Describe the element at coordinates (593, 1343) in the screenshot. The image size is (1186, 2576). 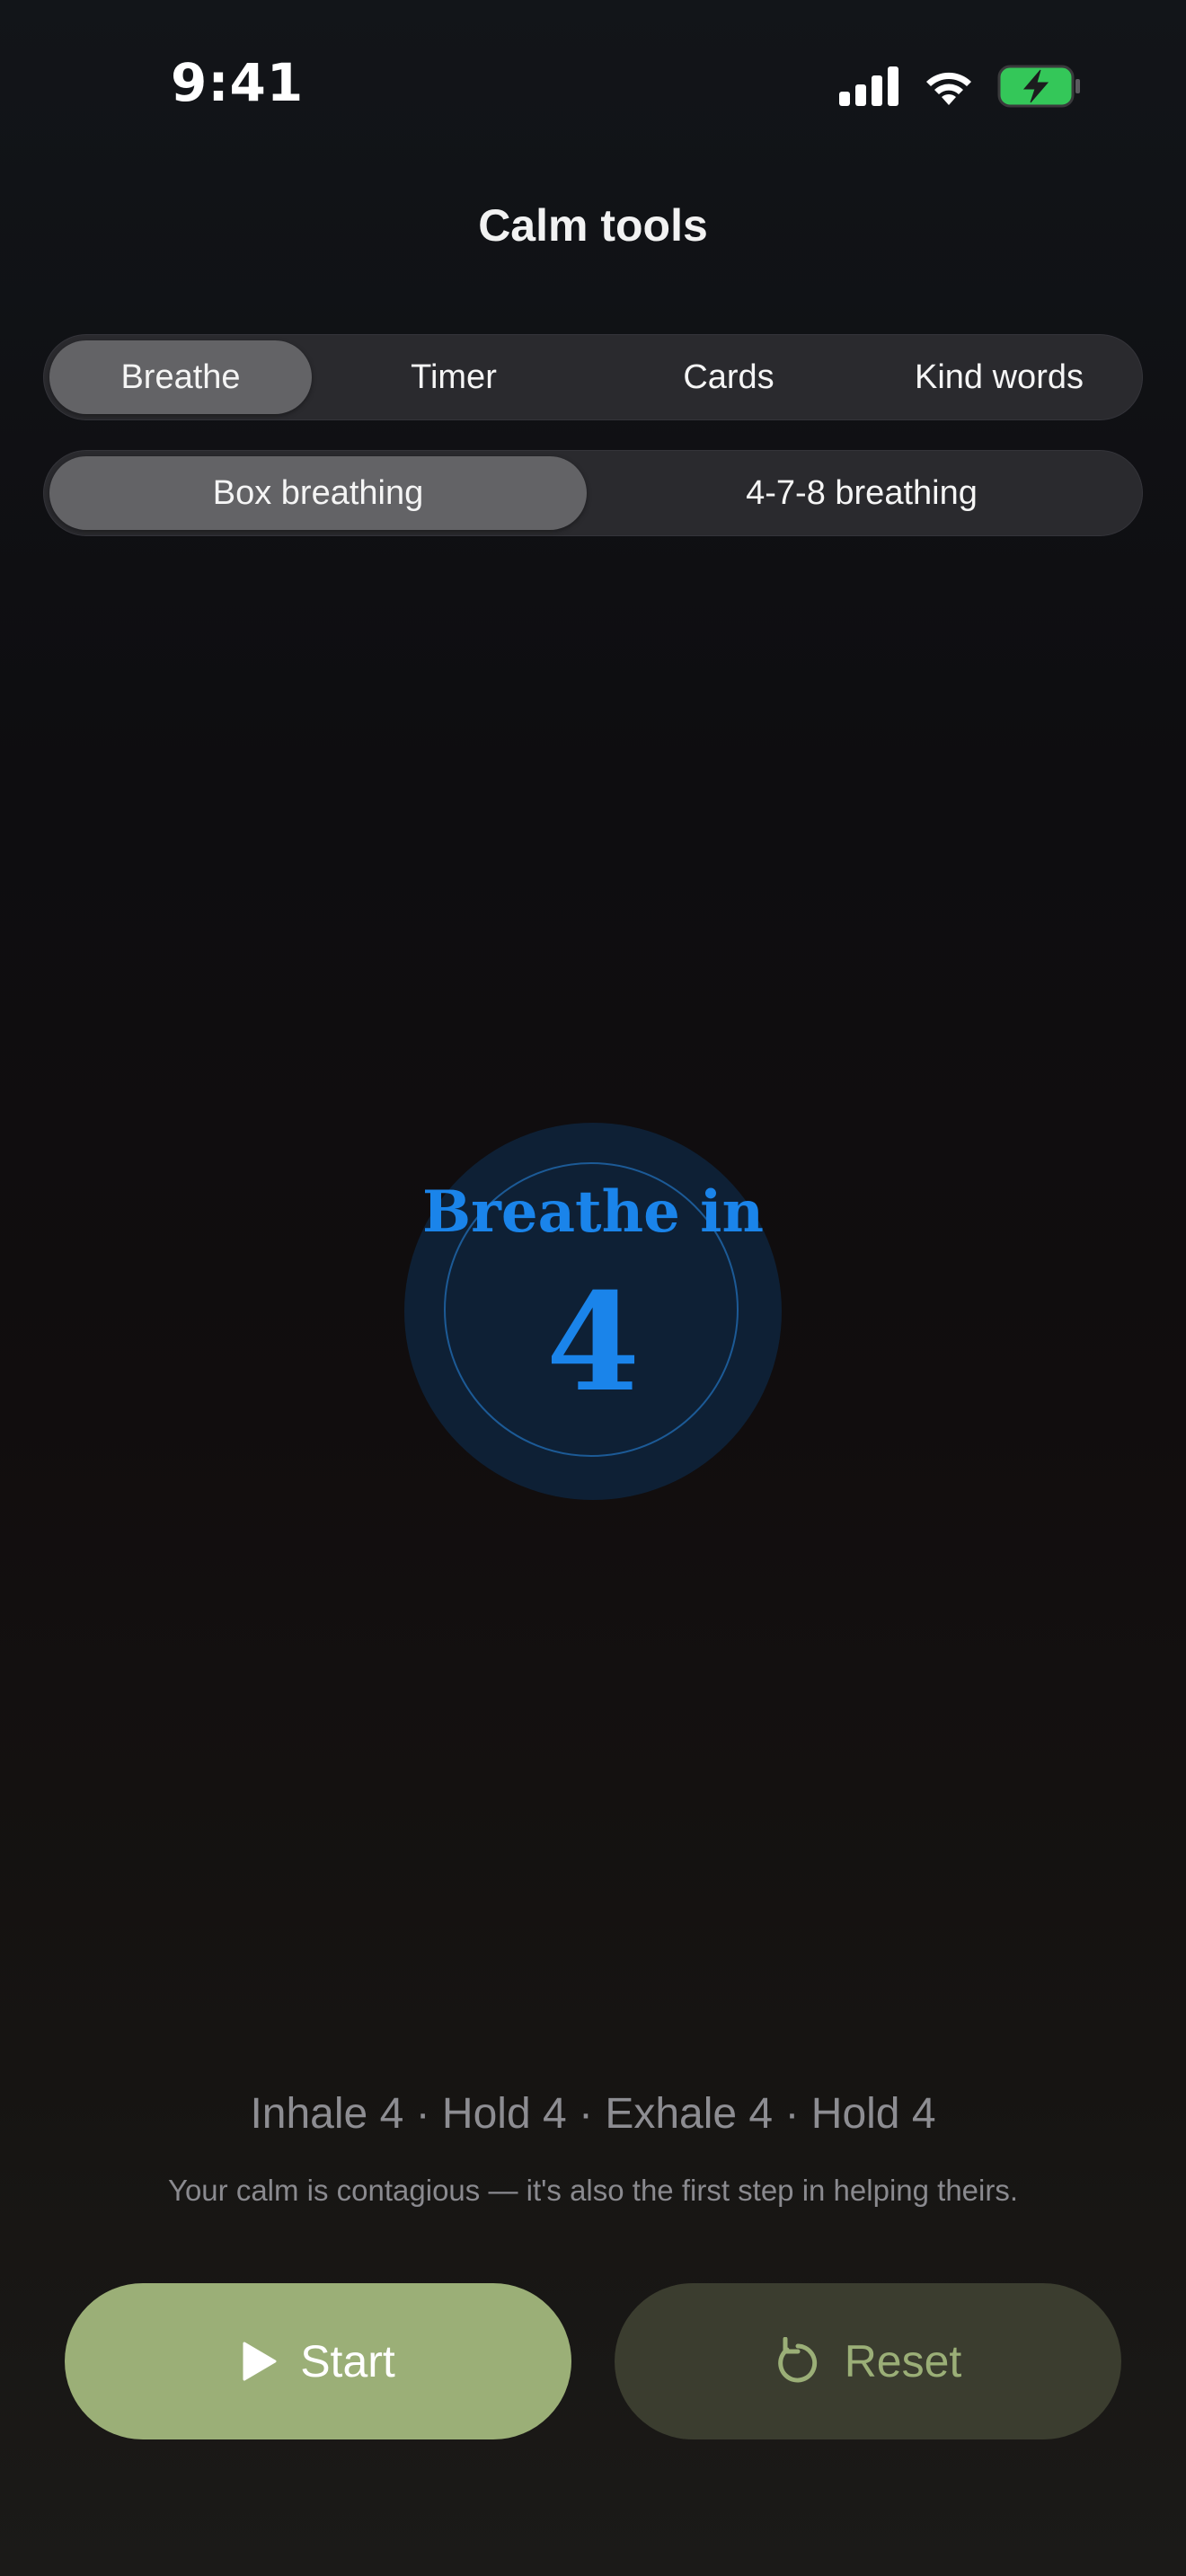
I see `breath-countdown: 4` at that location.